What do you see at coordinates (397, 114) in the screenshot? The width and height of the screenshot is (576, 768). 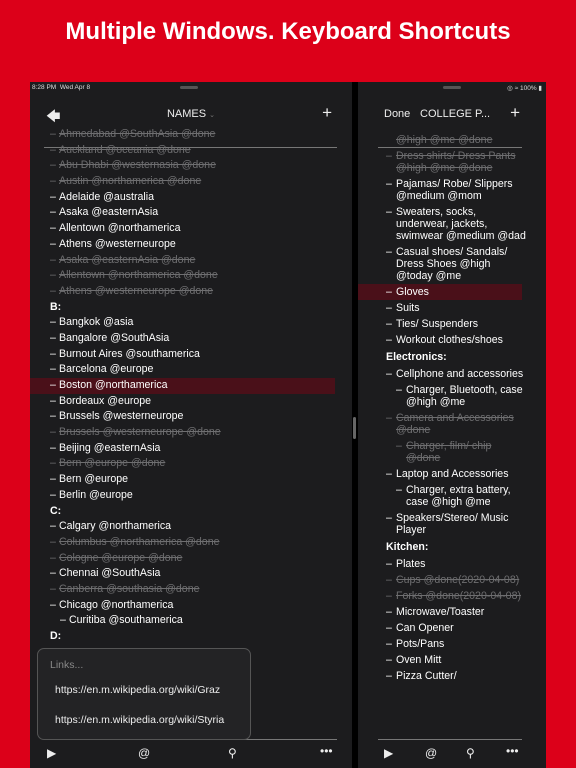 I see `done-button: Done` at bounding box center [397, 114].